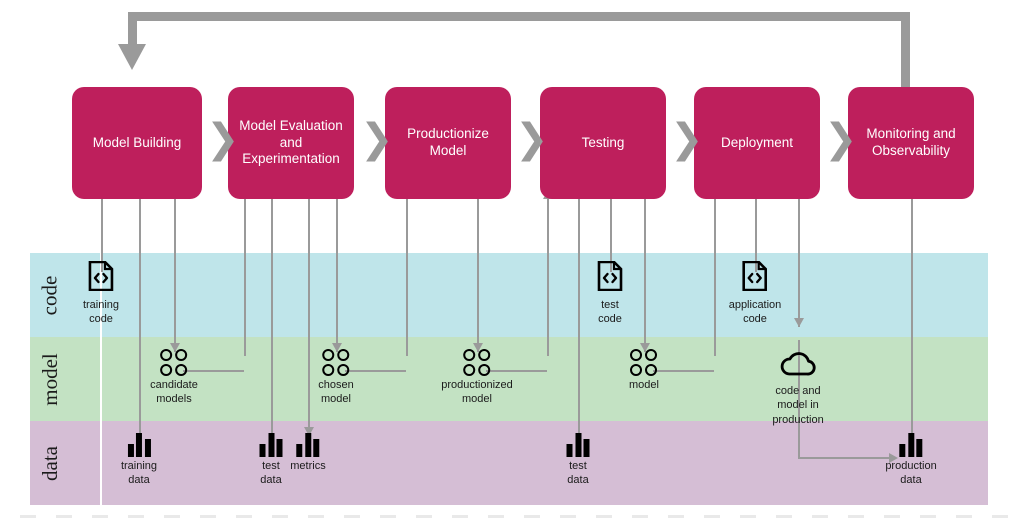 This screenshot has height=521, width=1024. Describe the element at coordinates (140, 319) in the screenshot. I see `connector-training-data-to-model-building` at that location.